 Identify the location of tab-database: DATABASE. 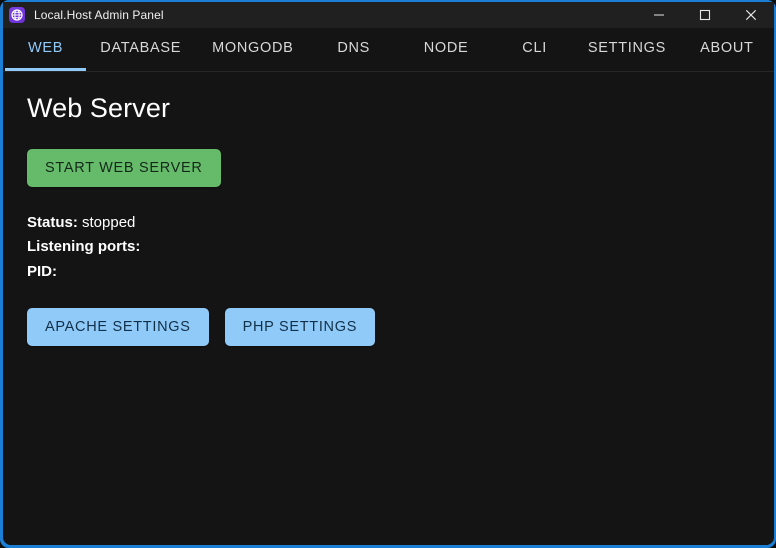
(140, 49).